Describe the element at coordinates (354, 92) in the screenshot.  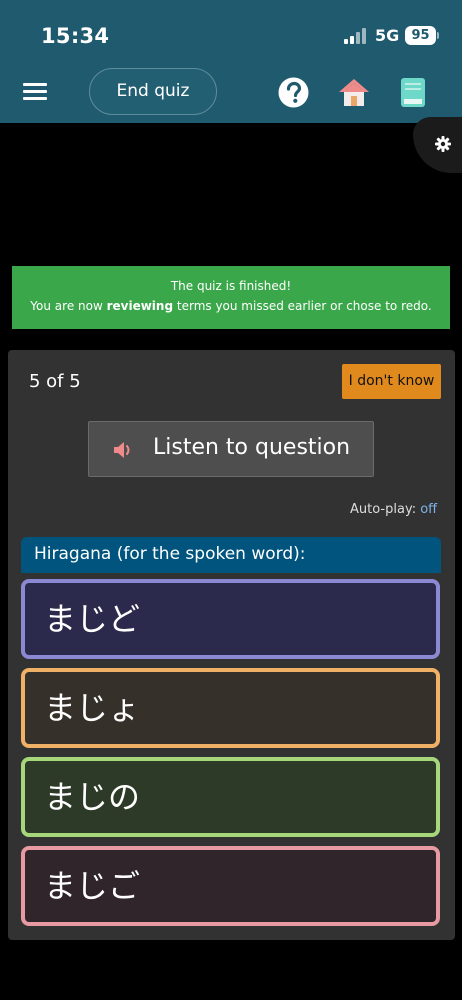
I see `home-icon` at that location.